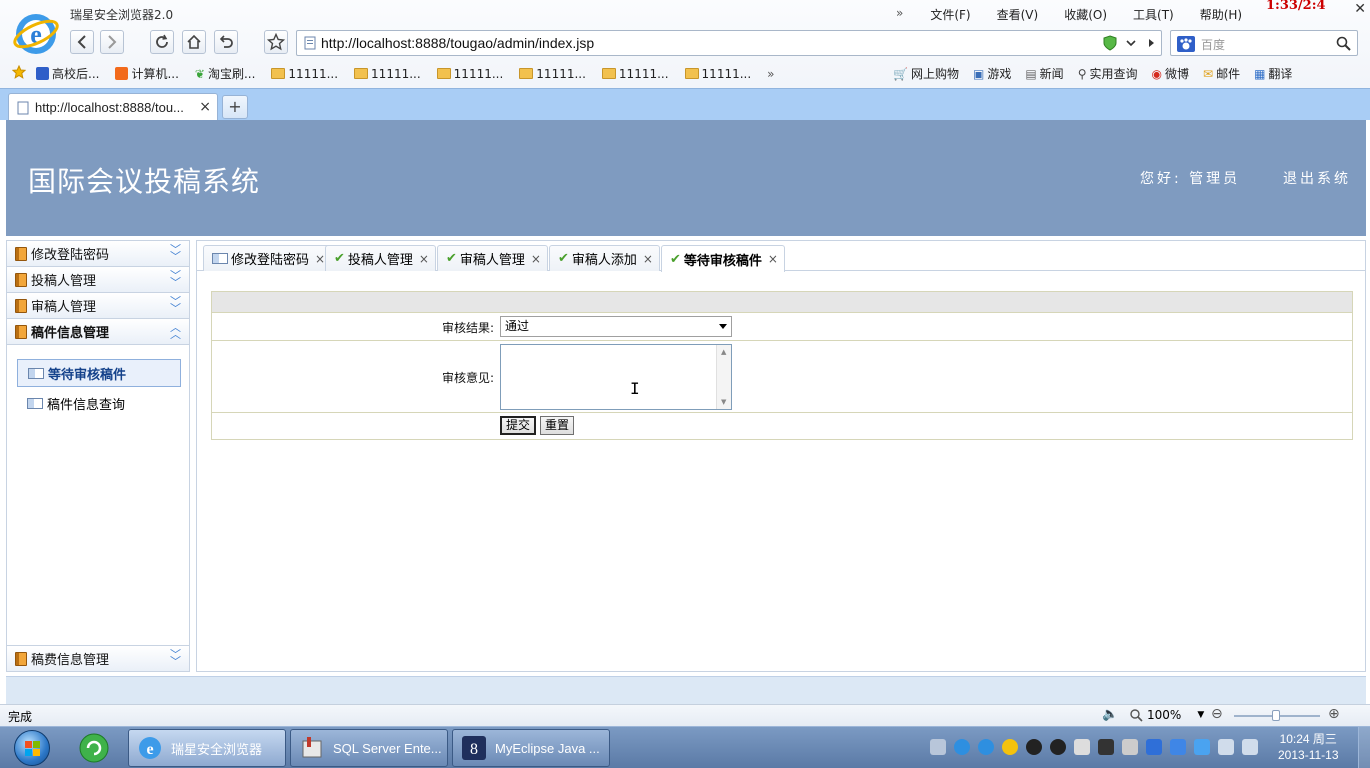 Image resolution: width=1370 pixels, height=768 pixels. Describe the element at coordinates (1044, 73) in the screenshot. I see `fav-news: ▤ 新闻` at that location.